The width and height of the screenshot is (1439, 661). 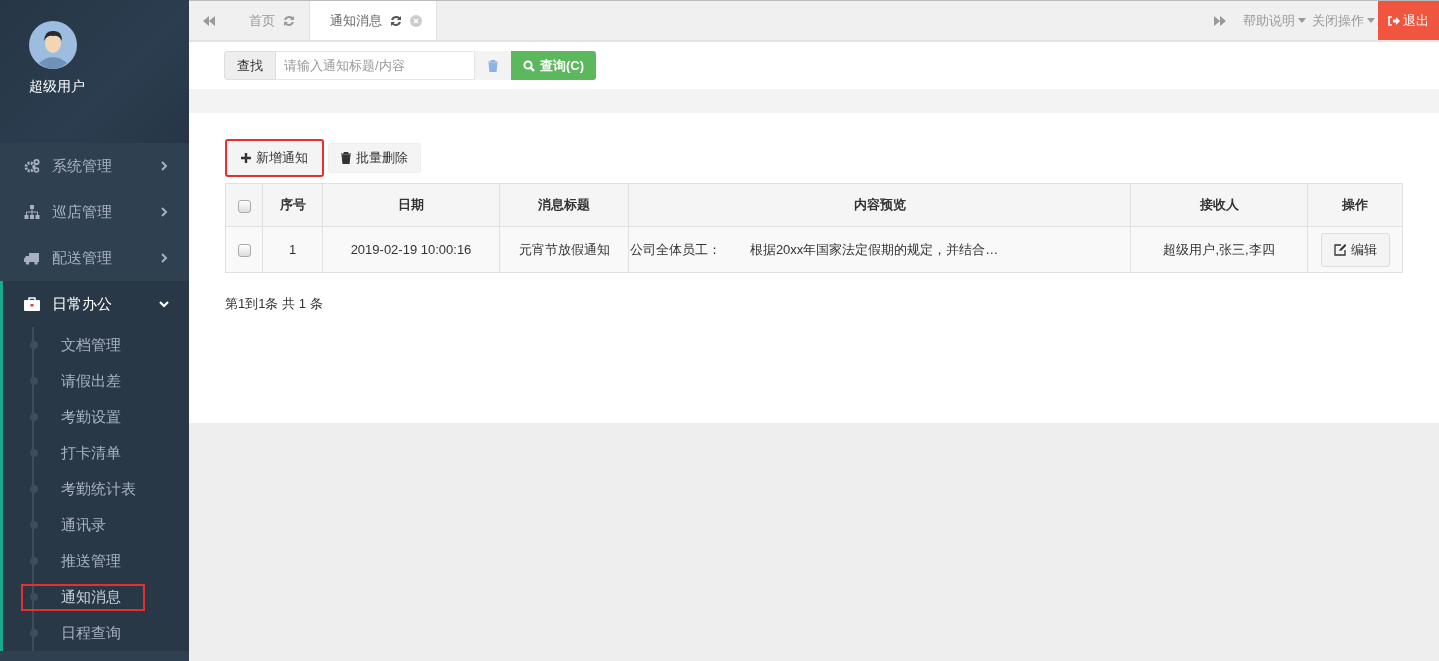 What do you see at coordinates (82, 304) in the screenshot?
I see `menu-label: 日常办公` at bounding box center [82, 304].